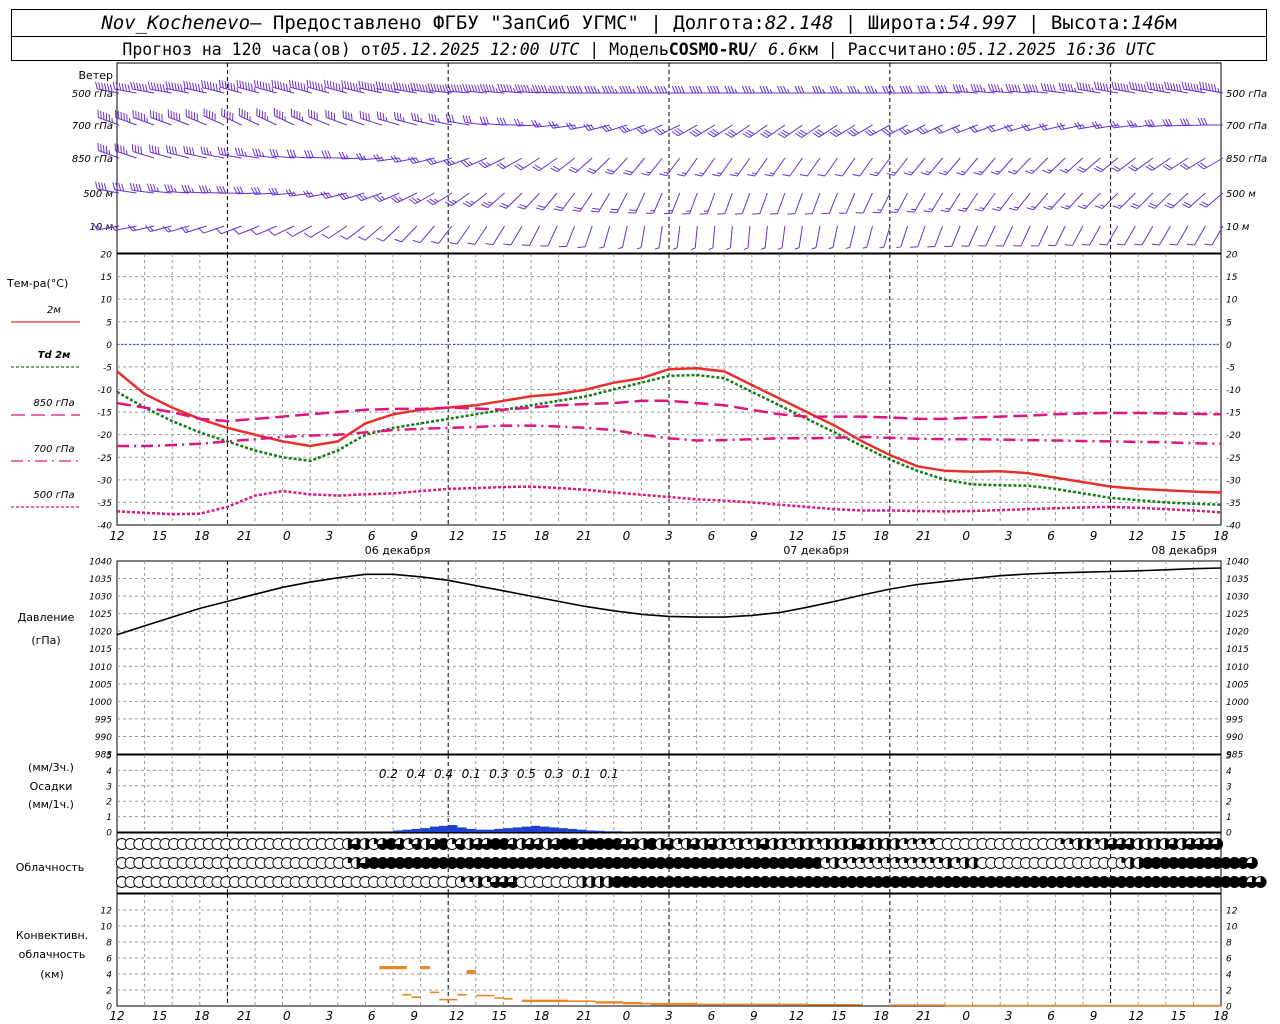  What do you see at coordinates (1233, 391) in the screenshot?
I see `ytick-right-temp: -10` at bounding box center [1233, 391].